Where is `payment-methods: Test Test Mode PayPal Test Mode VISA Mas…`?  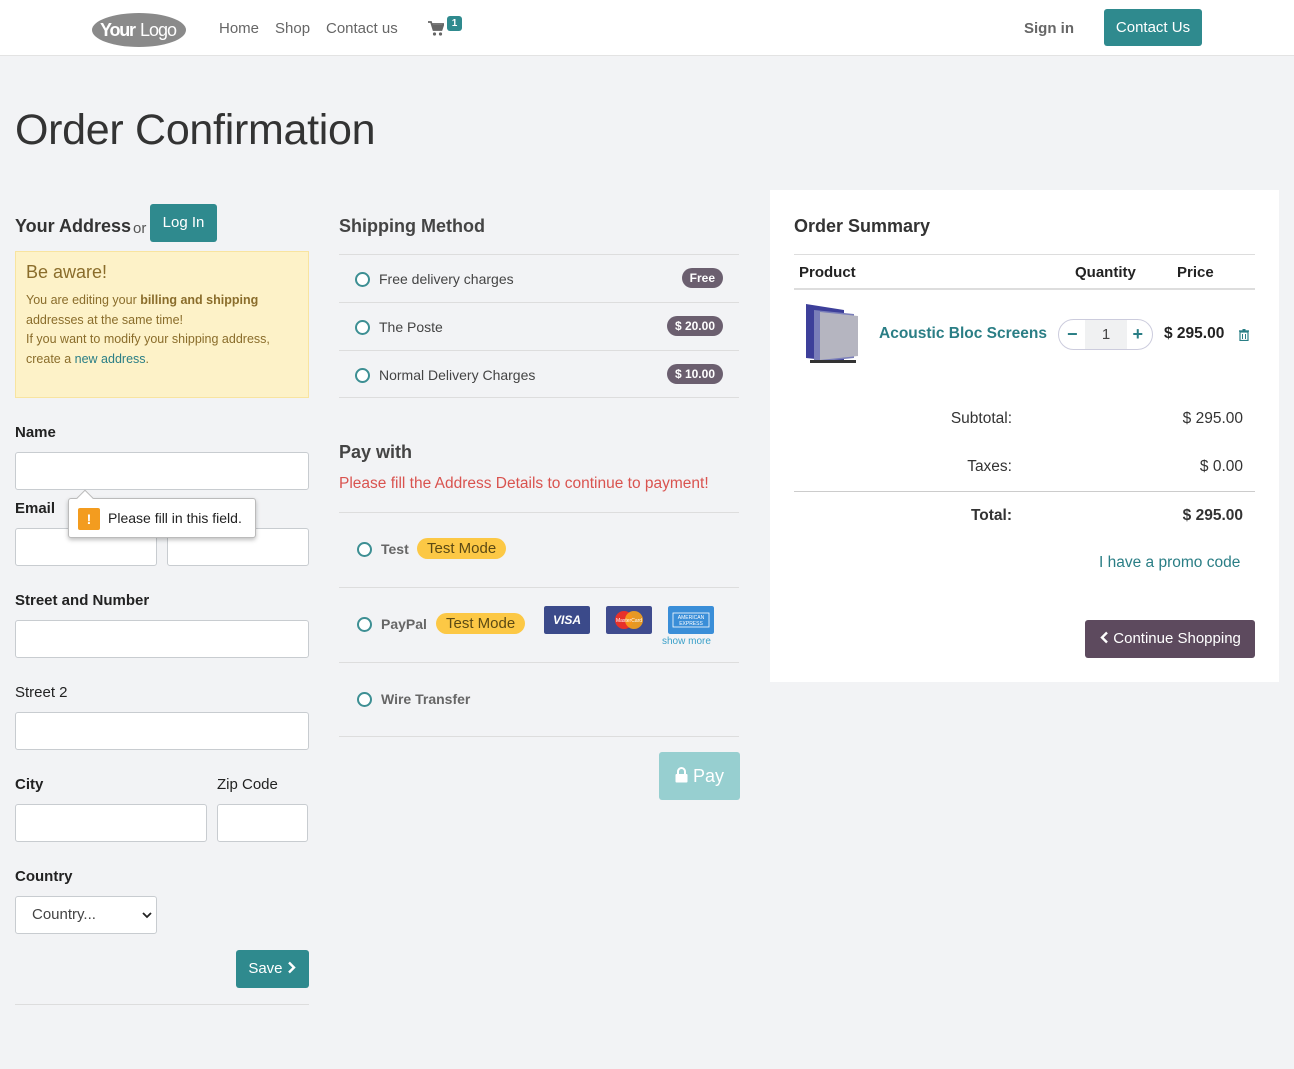 payment-methods: Test Test Mode PayPal Test Mode VISA Mas… is located at coordinates (539, 624).